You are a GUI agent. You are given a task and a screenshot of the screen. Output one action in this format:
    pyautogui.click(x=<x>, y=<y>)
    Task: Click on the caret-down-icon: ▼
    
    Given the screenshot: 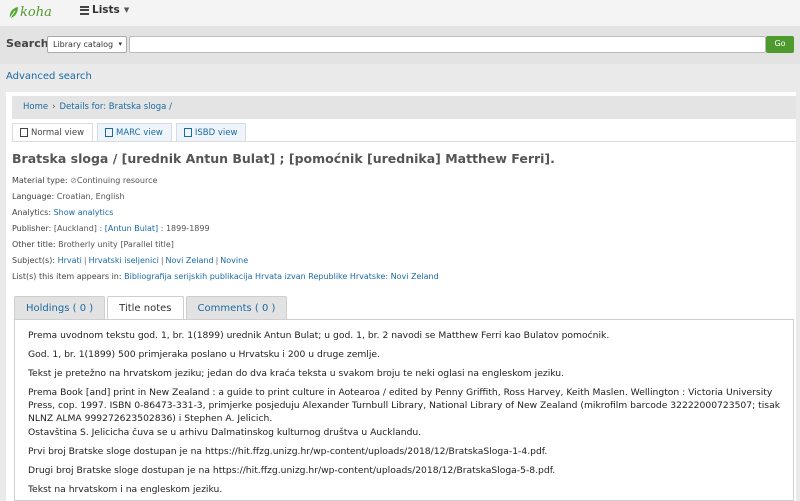 What is the action you would take?
    pyautogui.click(x=126, y=10)
    